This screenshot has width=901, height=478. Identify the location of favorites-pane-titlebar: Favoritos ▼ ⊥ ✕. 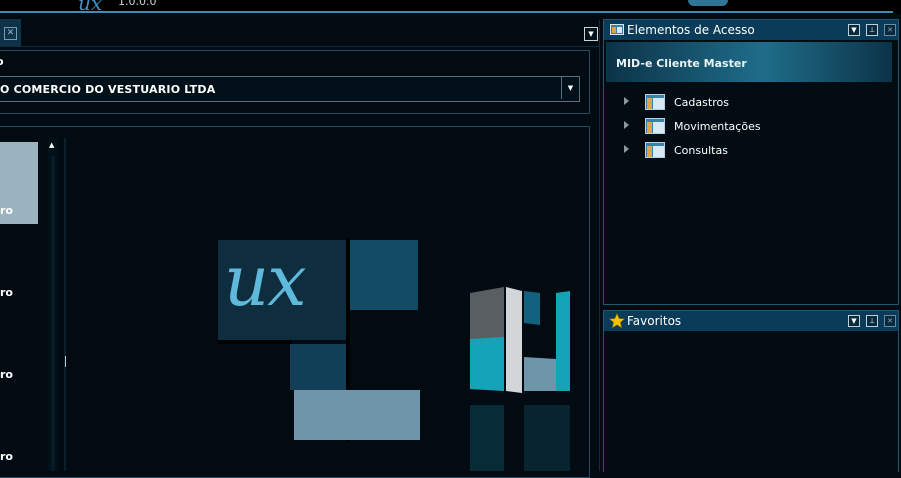
(751, 321).